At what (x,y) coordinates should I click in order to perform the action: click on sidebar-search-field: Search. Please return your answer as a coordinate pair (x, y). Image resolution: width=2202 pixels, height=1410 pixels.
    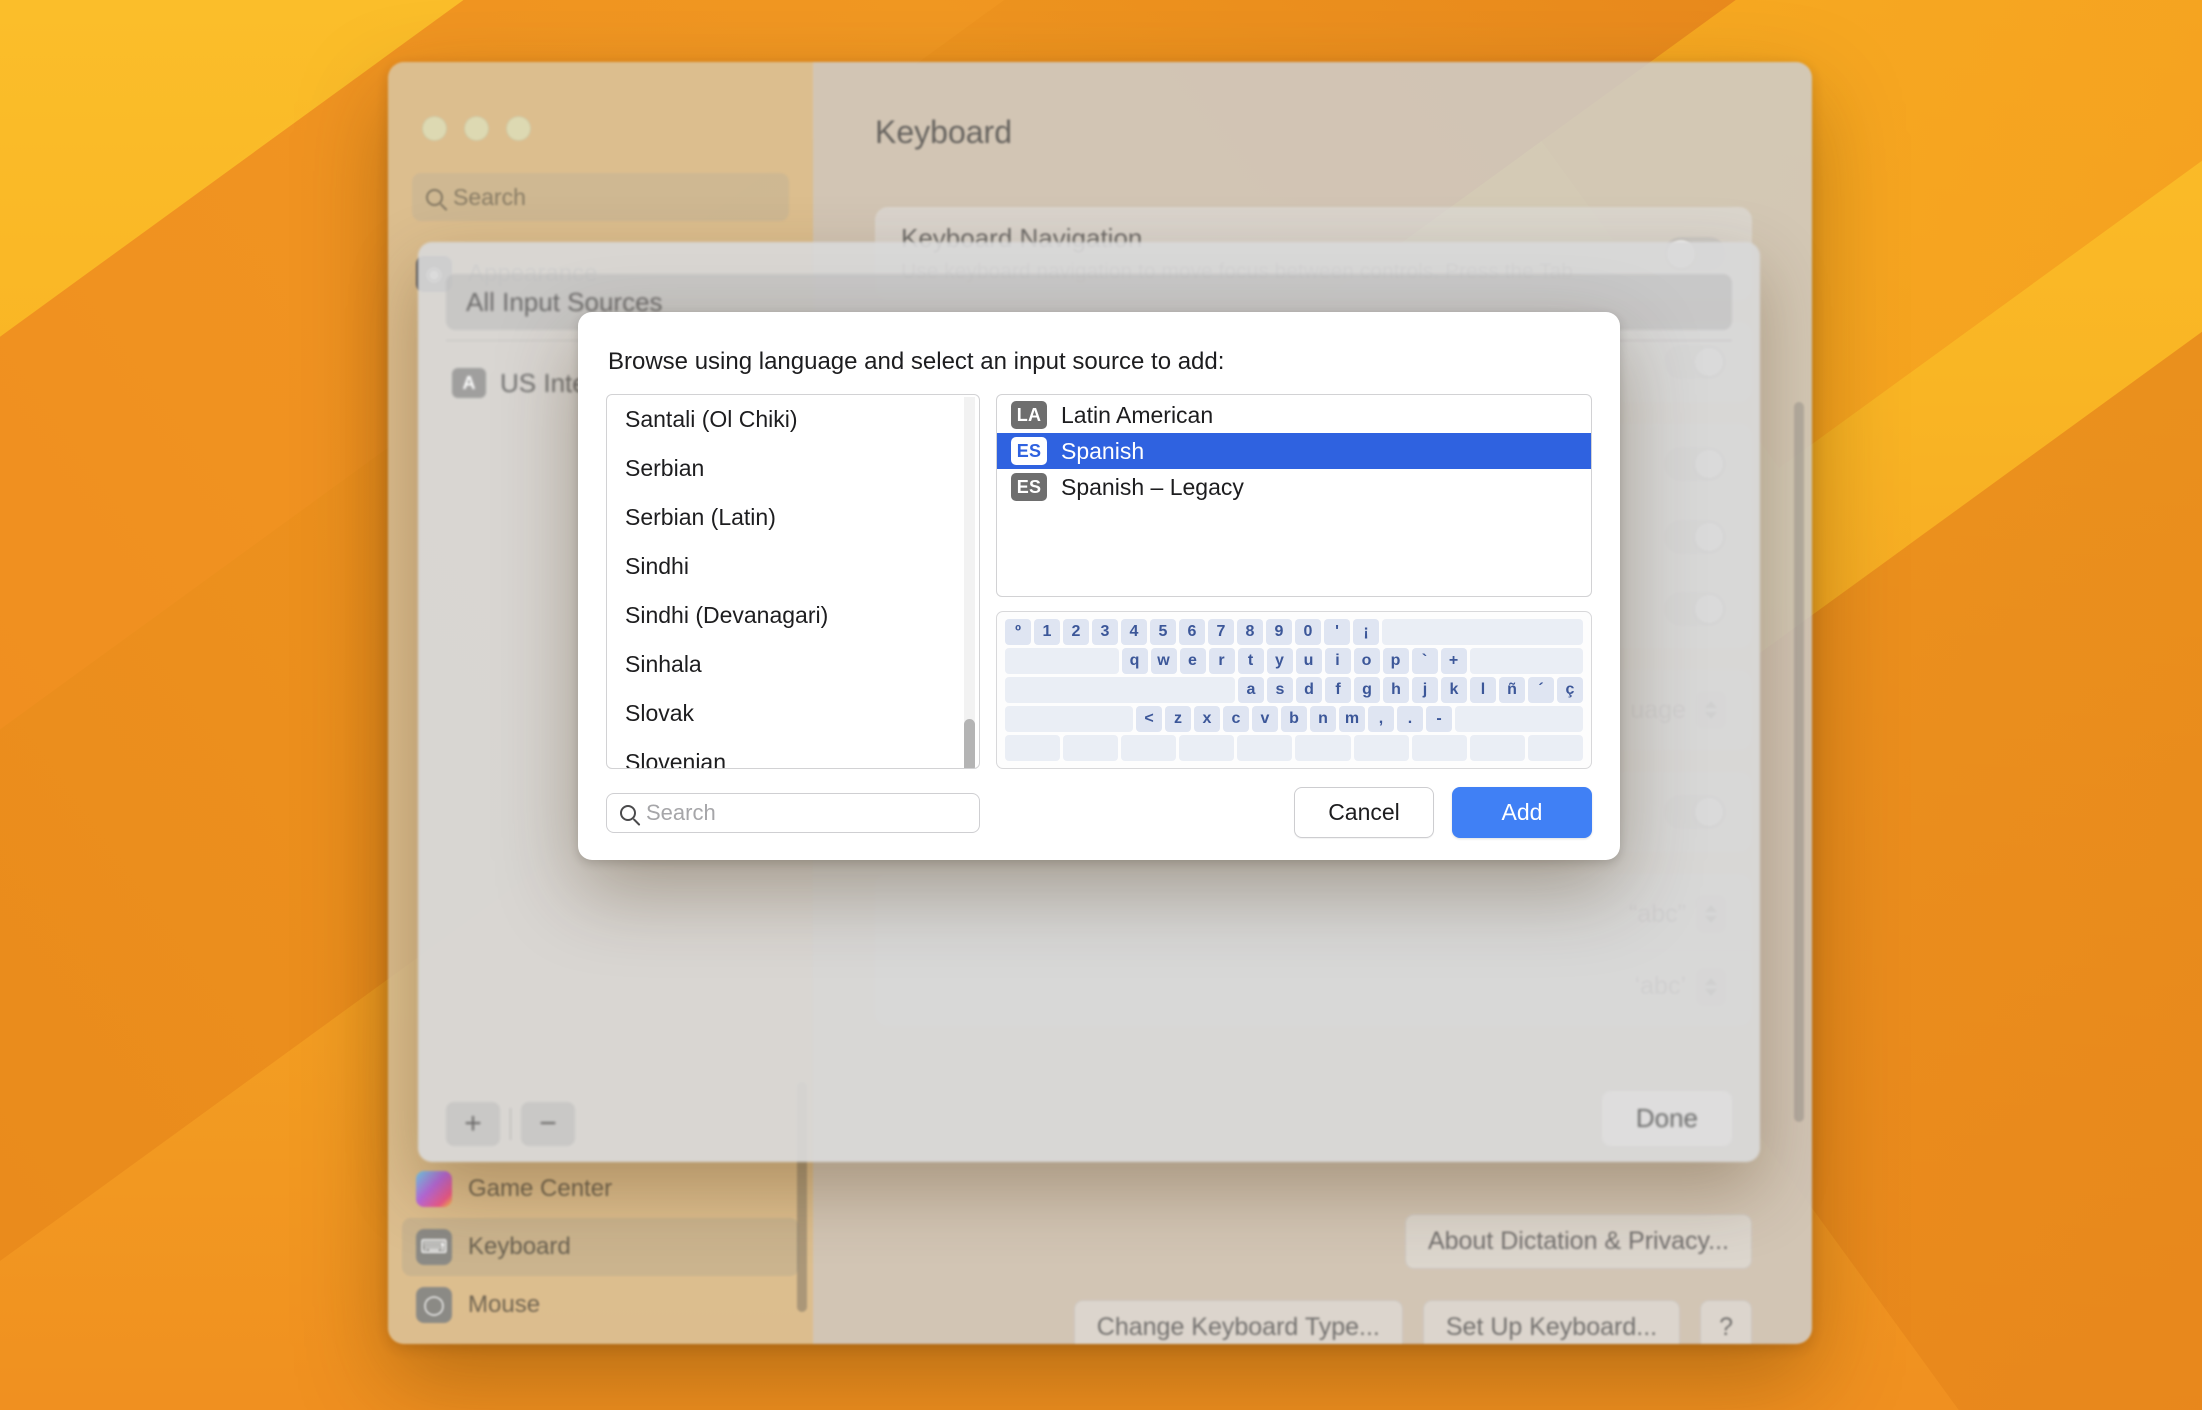
    Looking at the image, I should click on (600, 197).